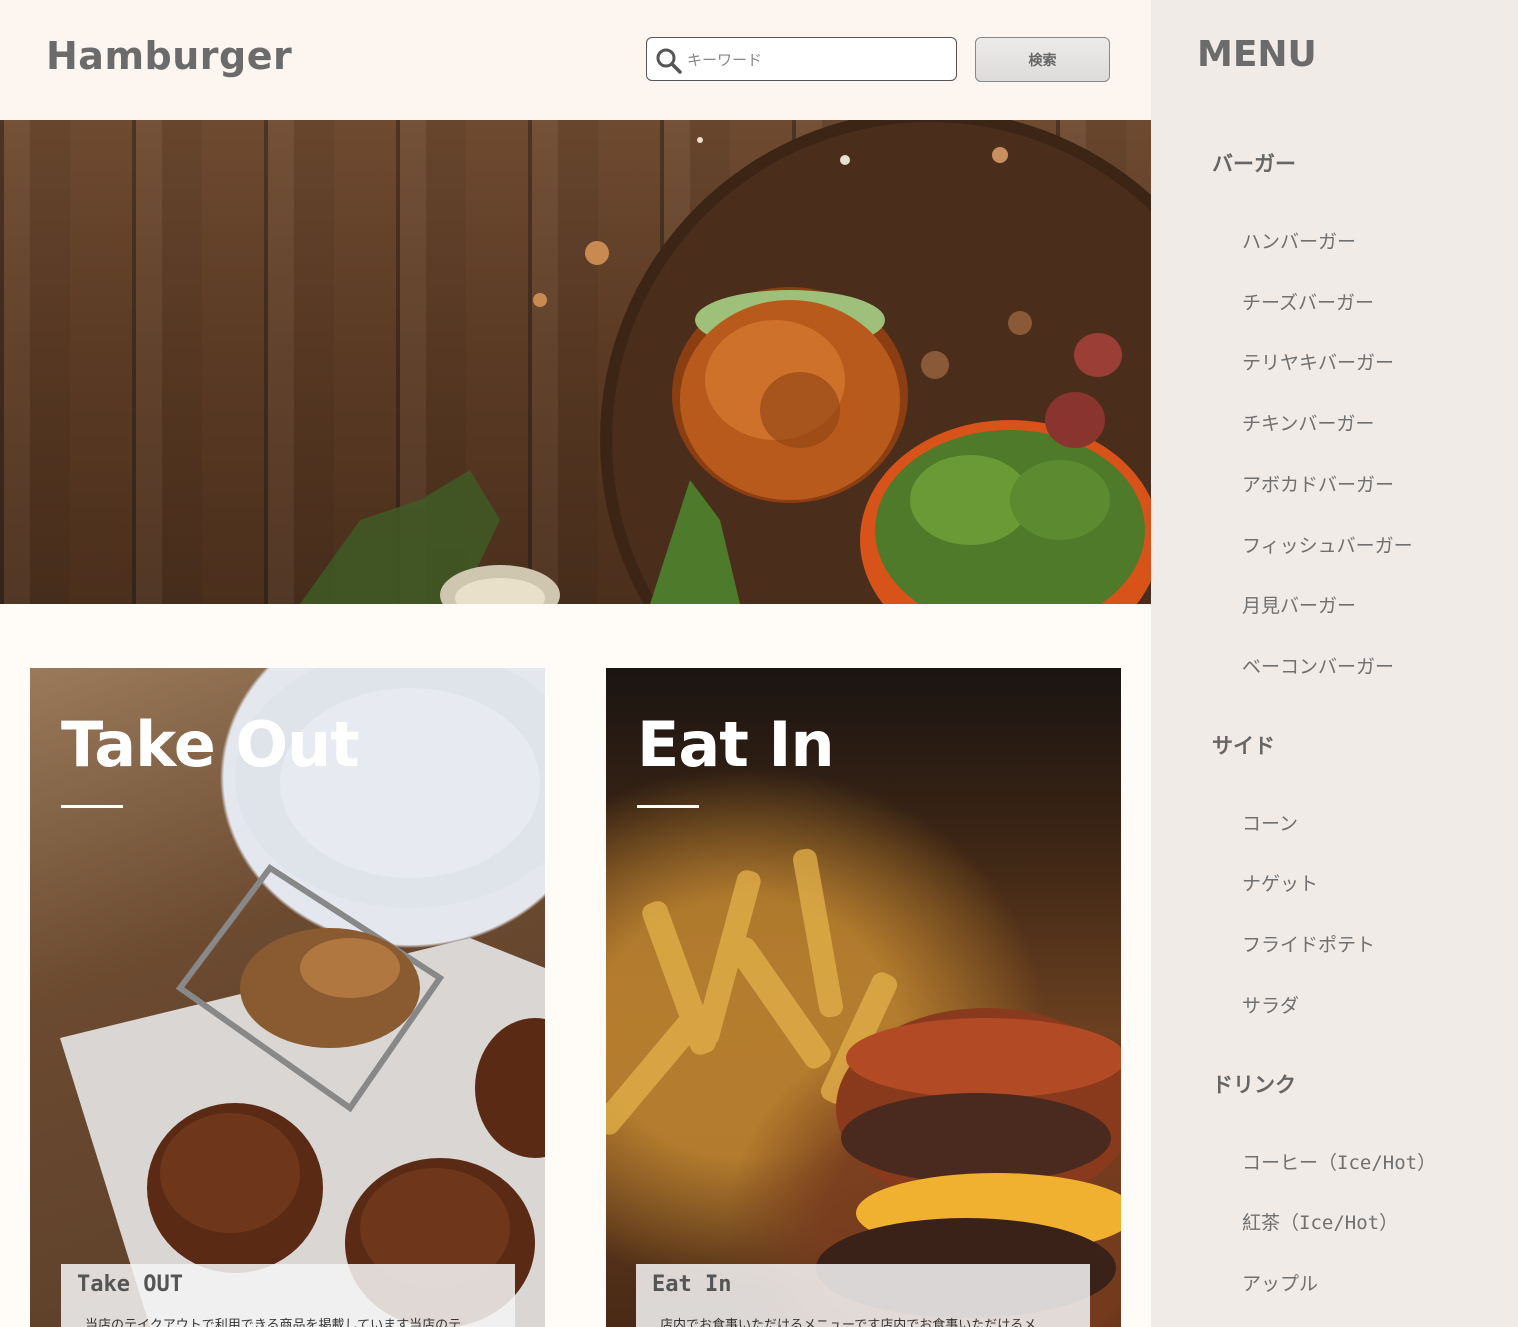 This screenshot has height=1327, width=1518. I want to click on menu-item-coffee: コーヒー（Ice/Hot）, so click(1339, 1161).